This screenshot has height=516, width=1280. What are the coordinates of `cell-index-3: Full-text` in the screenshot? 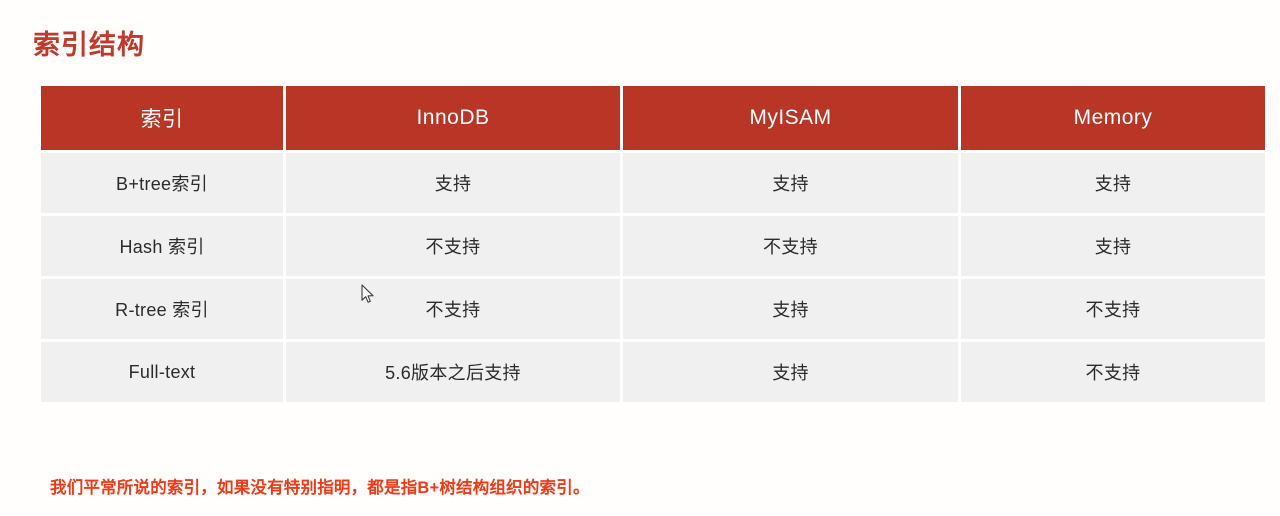 It's located at (162, 372).